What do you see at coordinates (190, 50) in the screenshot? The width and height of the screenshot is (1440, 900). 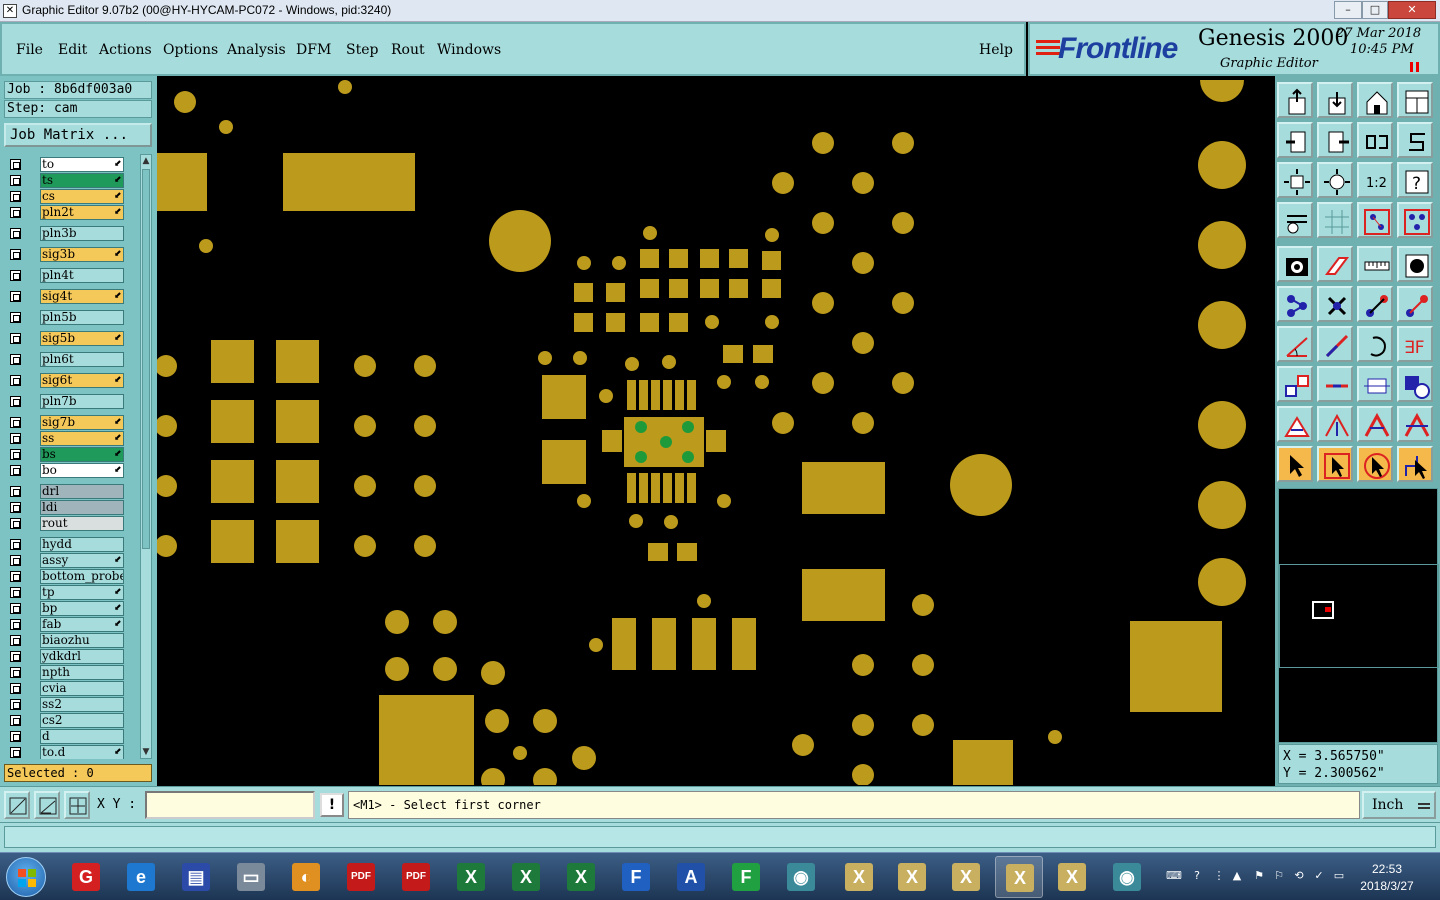 I see `menu-options: Options` at bounding box center [190, 50].